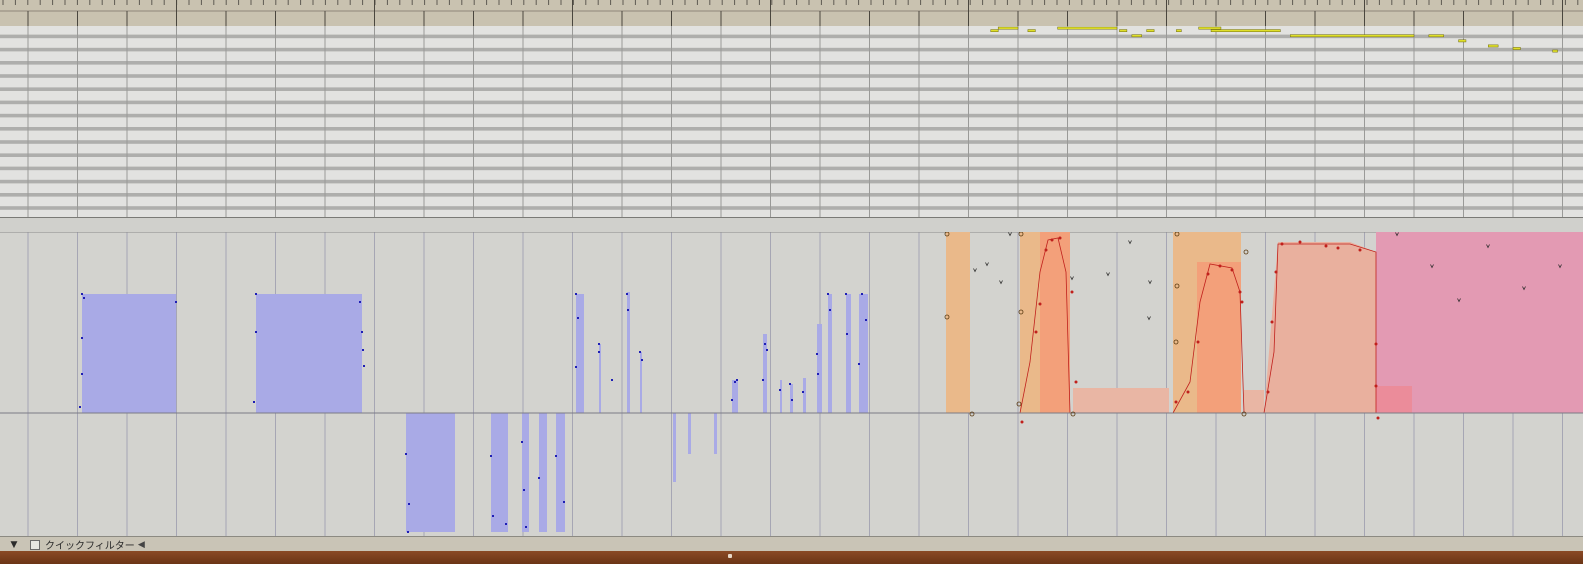 The height and width of the screenshot is (564, 1583). What do you see at coordinates (14, 545) in the screenshot?
I see `disclosure-triangle-icon: ▼` at bounding box center [14, 545].